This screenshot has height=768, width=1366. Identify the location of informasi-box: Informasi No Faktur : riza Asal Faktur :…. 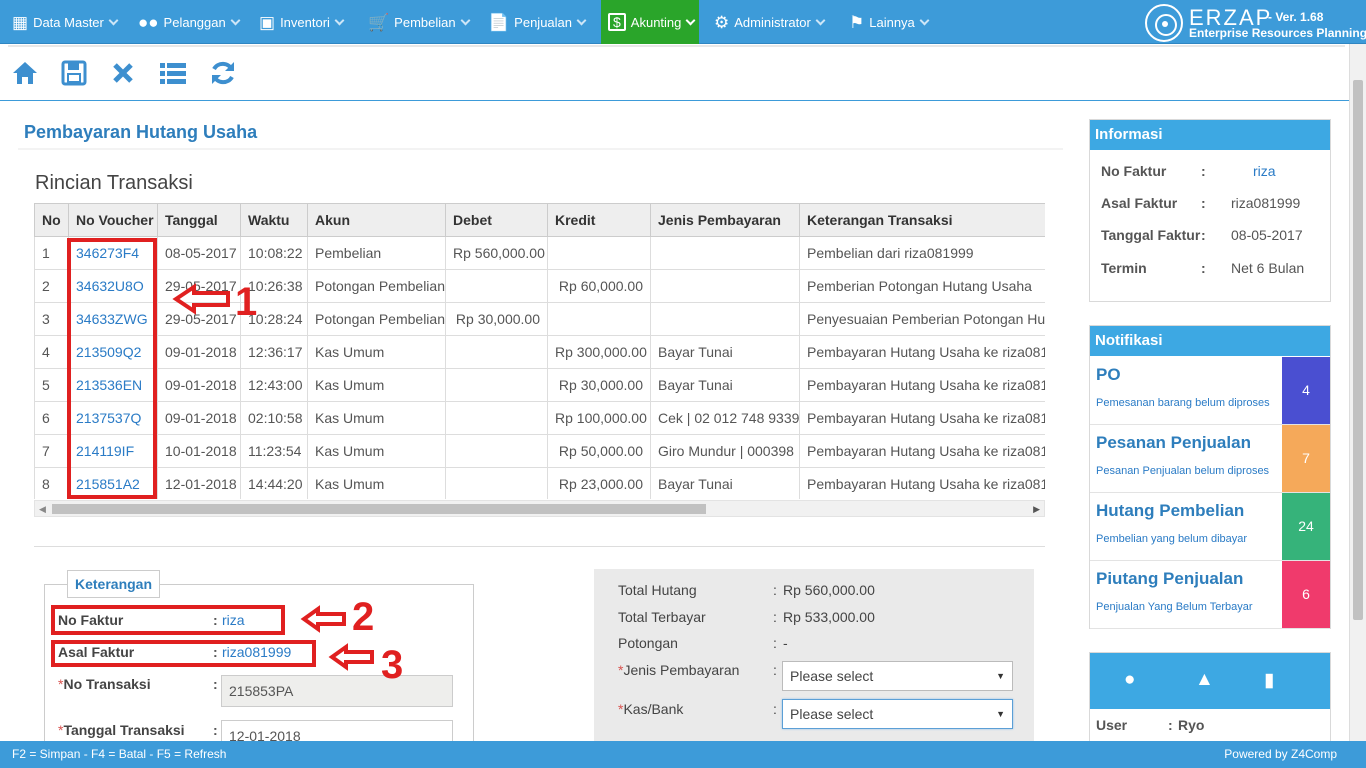
(1210, 210).